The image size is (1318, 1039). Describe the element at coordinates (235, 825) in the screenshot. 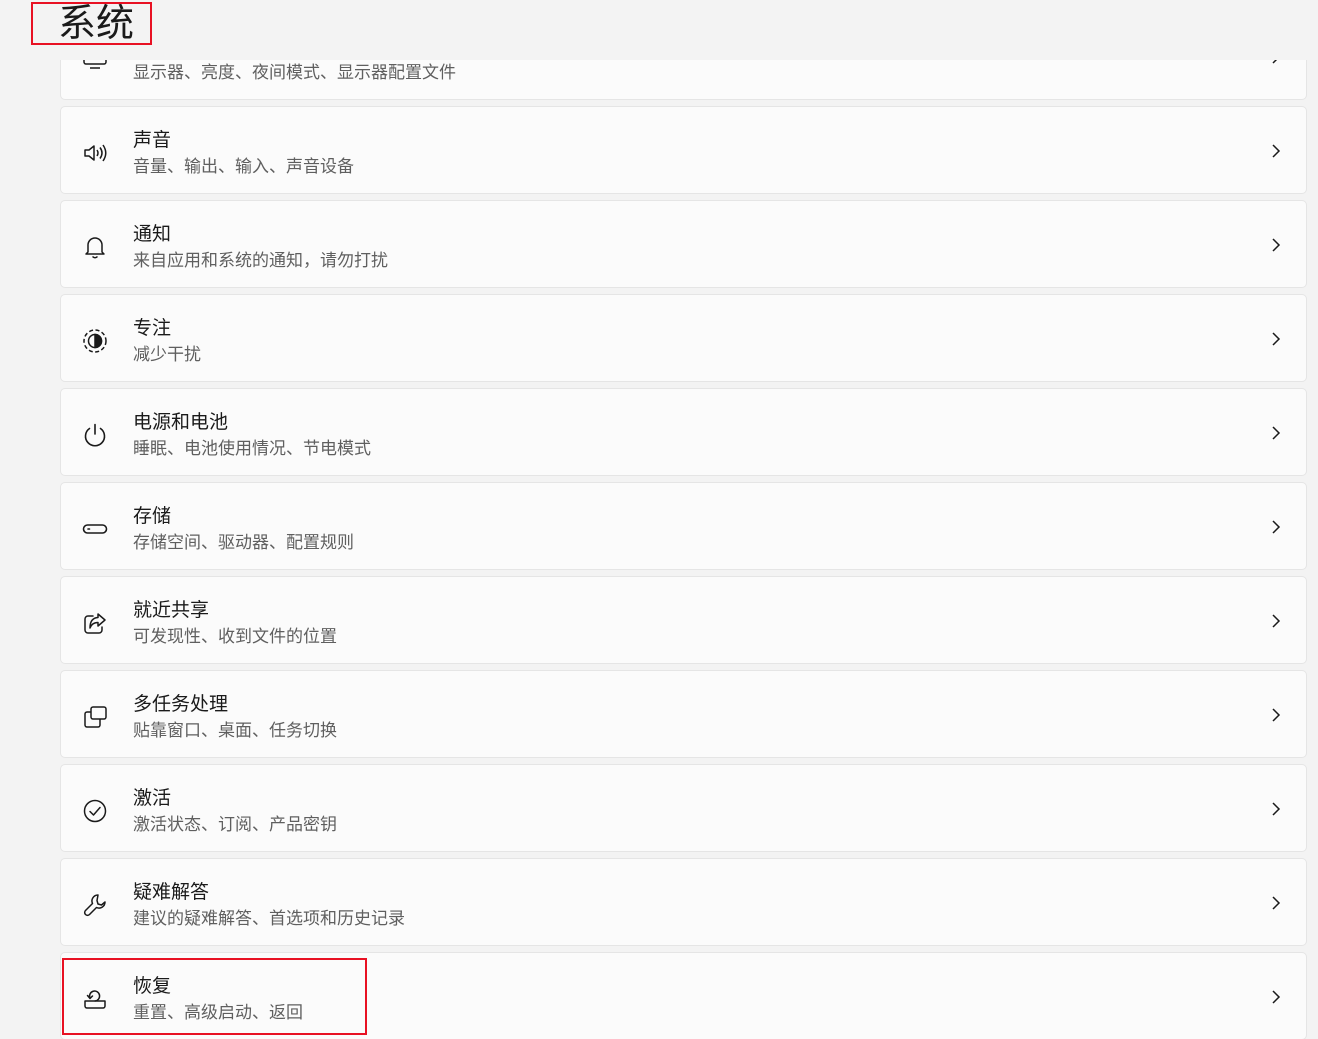

I see `settings-item-description: 激活状态、订阅、产品密钥` at that location.